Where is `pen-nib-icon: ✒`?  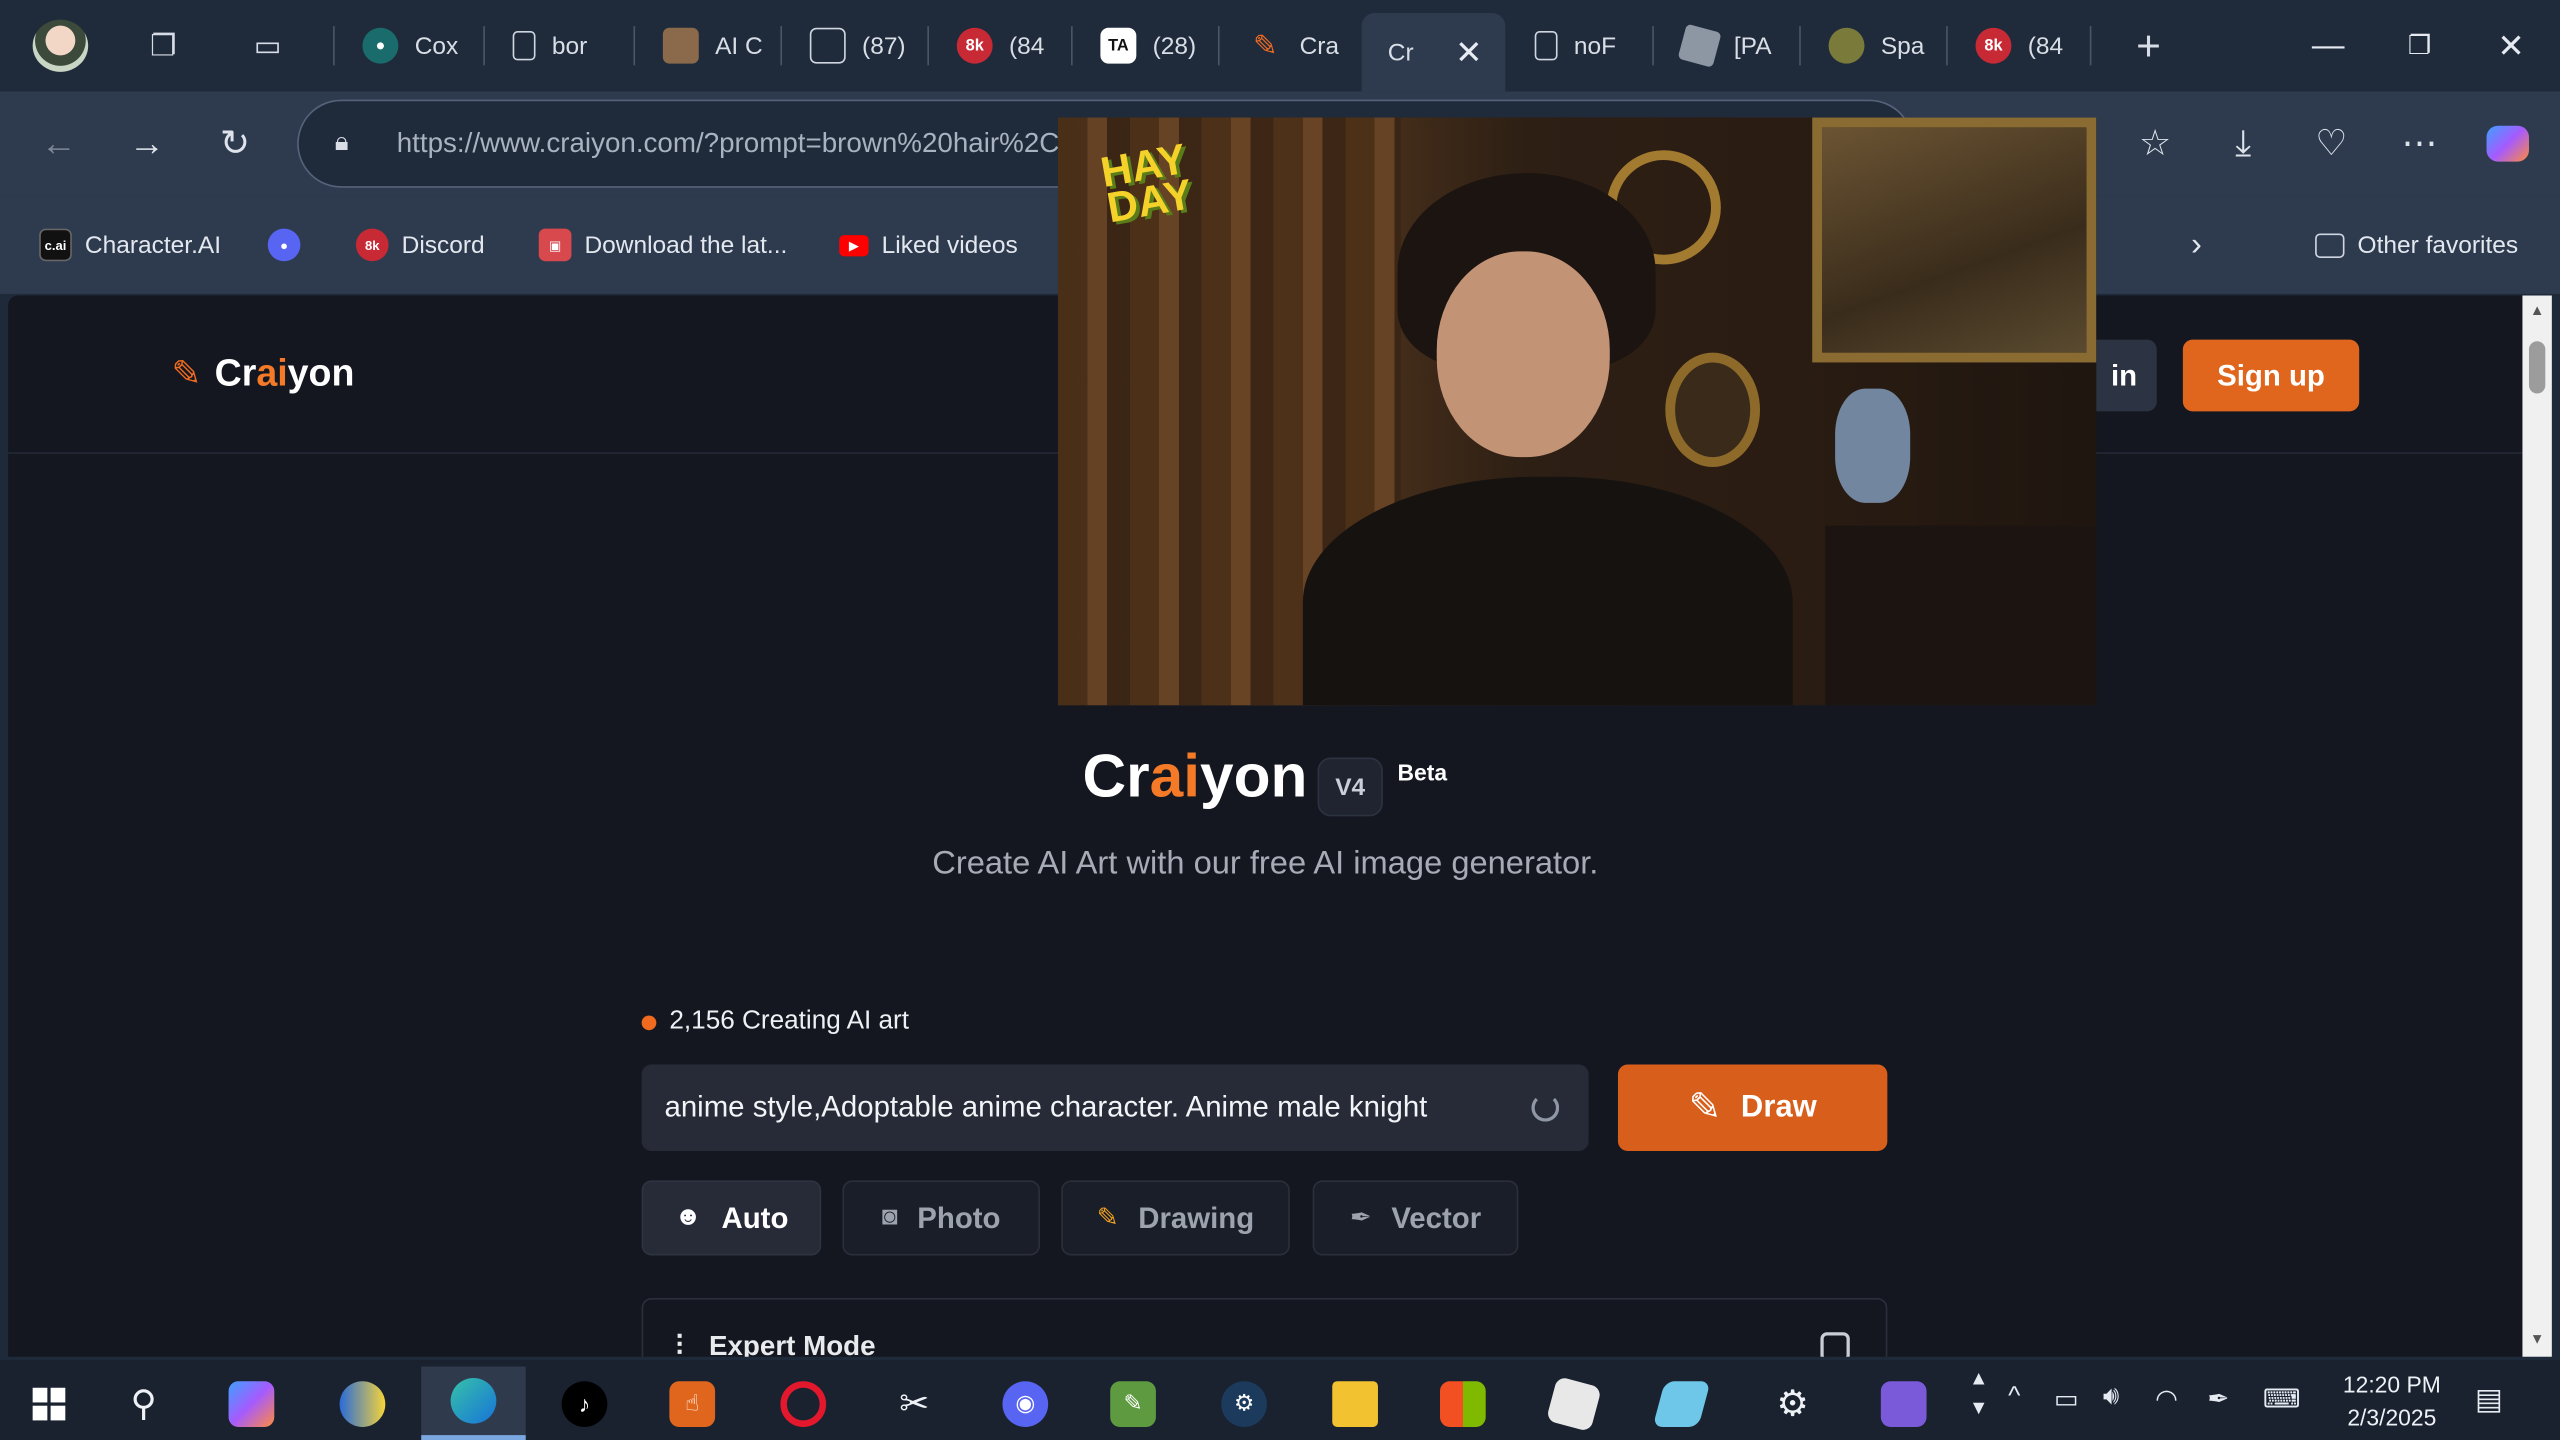 pen-nib-icon: ✒ is located at coordinates (1360, 1218).